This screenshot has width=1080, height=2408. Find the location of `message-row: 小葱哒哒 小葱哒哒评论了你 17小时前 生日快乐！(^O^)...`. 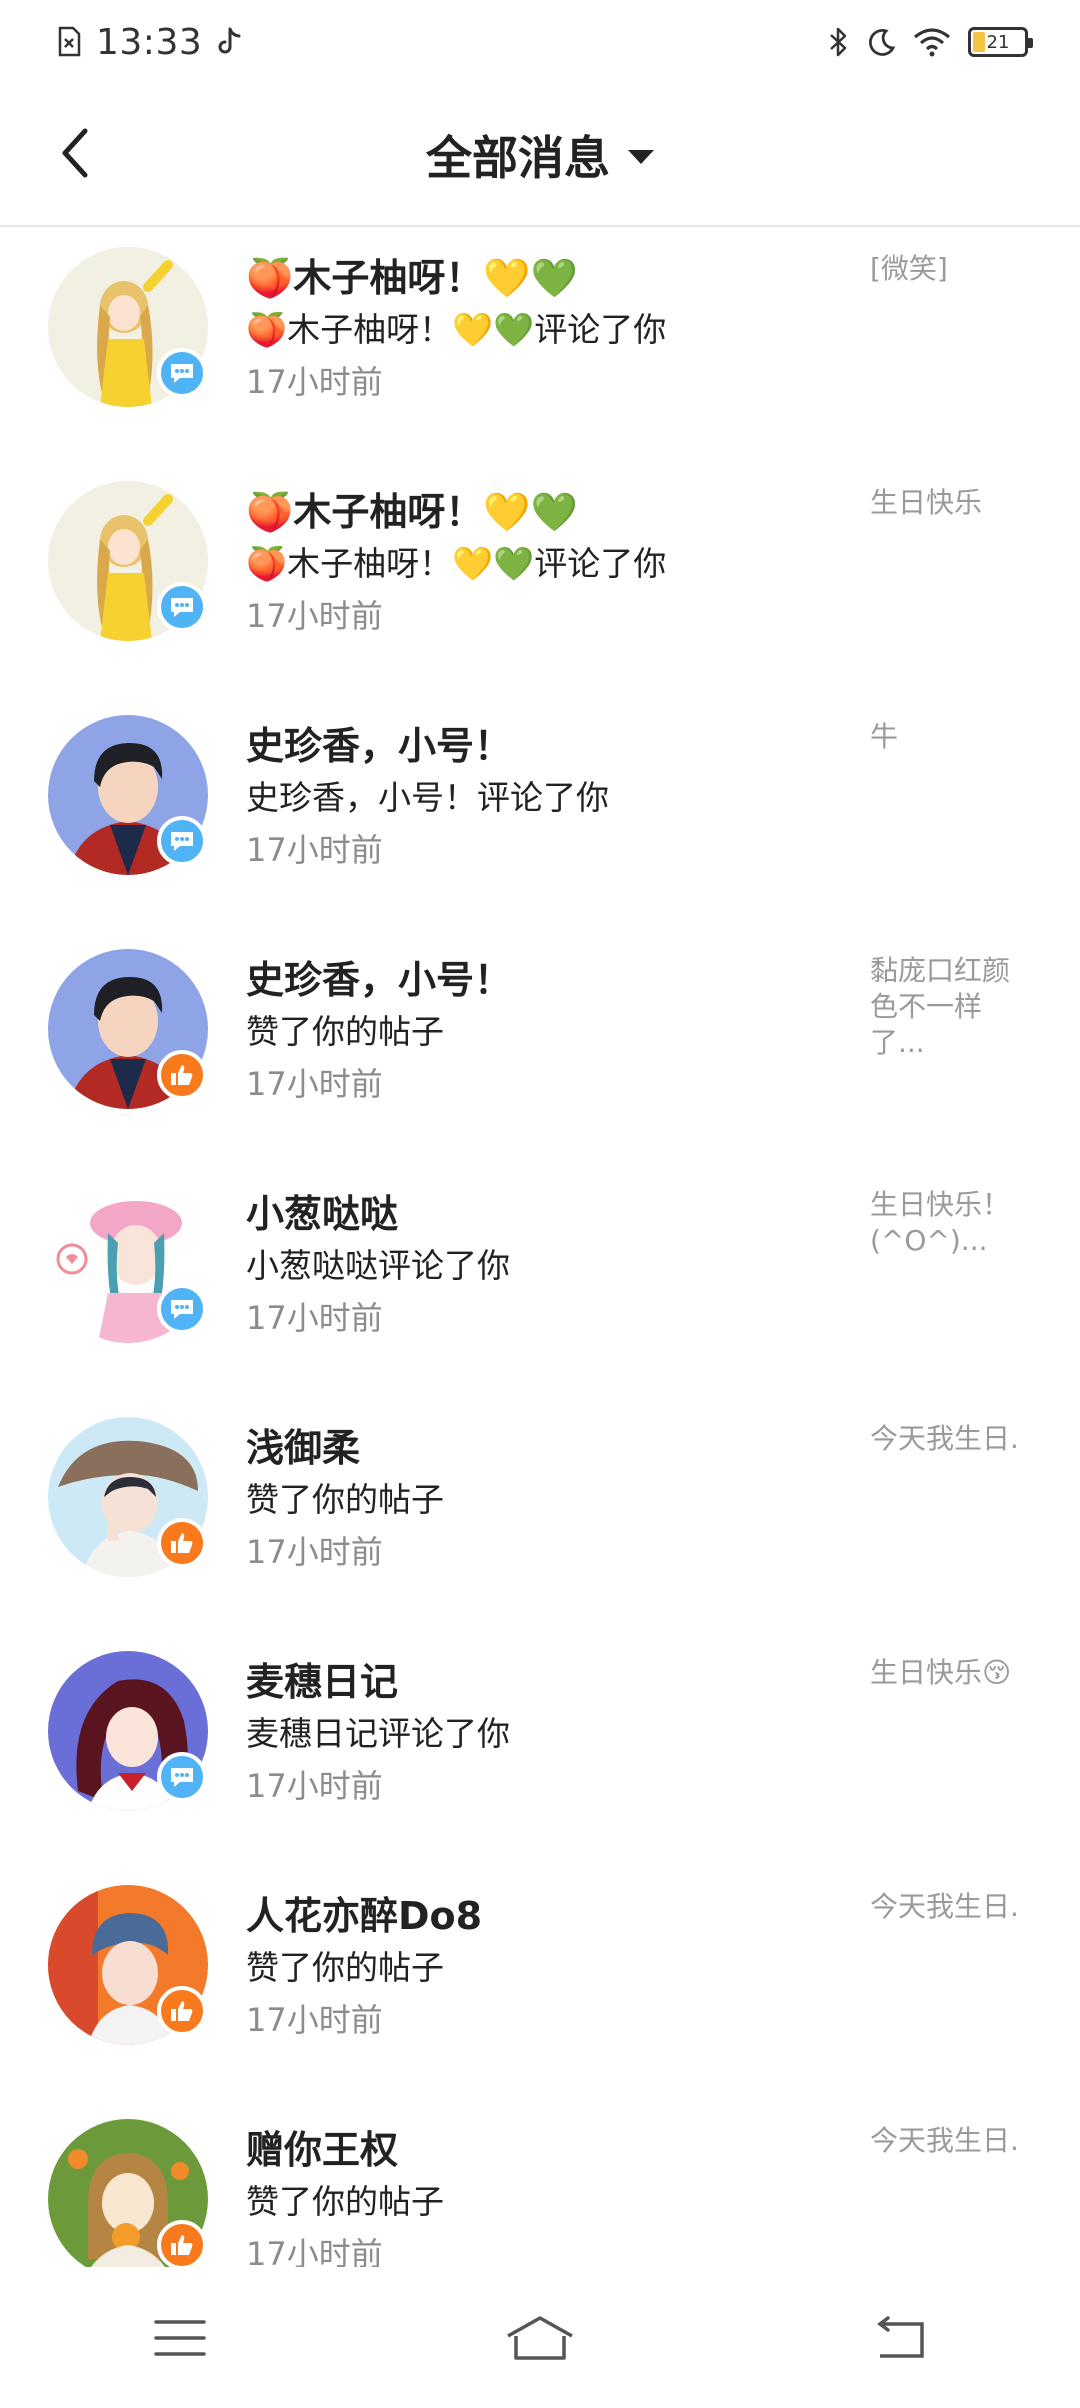

message-row: 小葱哒哒 小葱哒哒评论了你 17小时前 生日快乐！(^O^)... is located at coordinates (540, 1280).